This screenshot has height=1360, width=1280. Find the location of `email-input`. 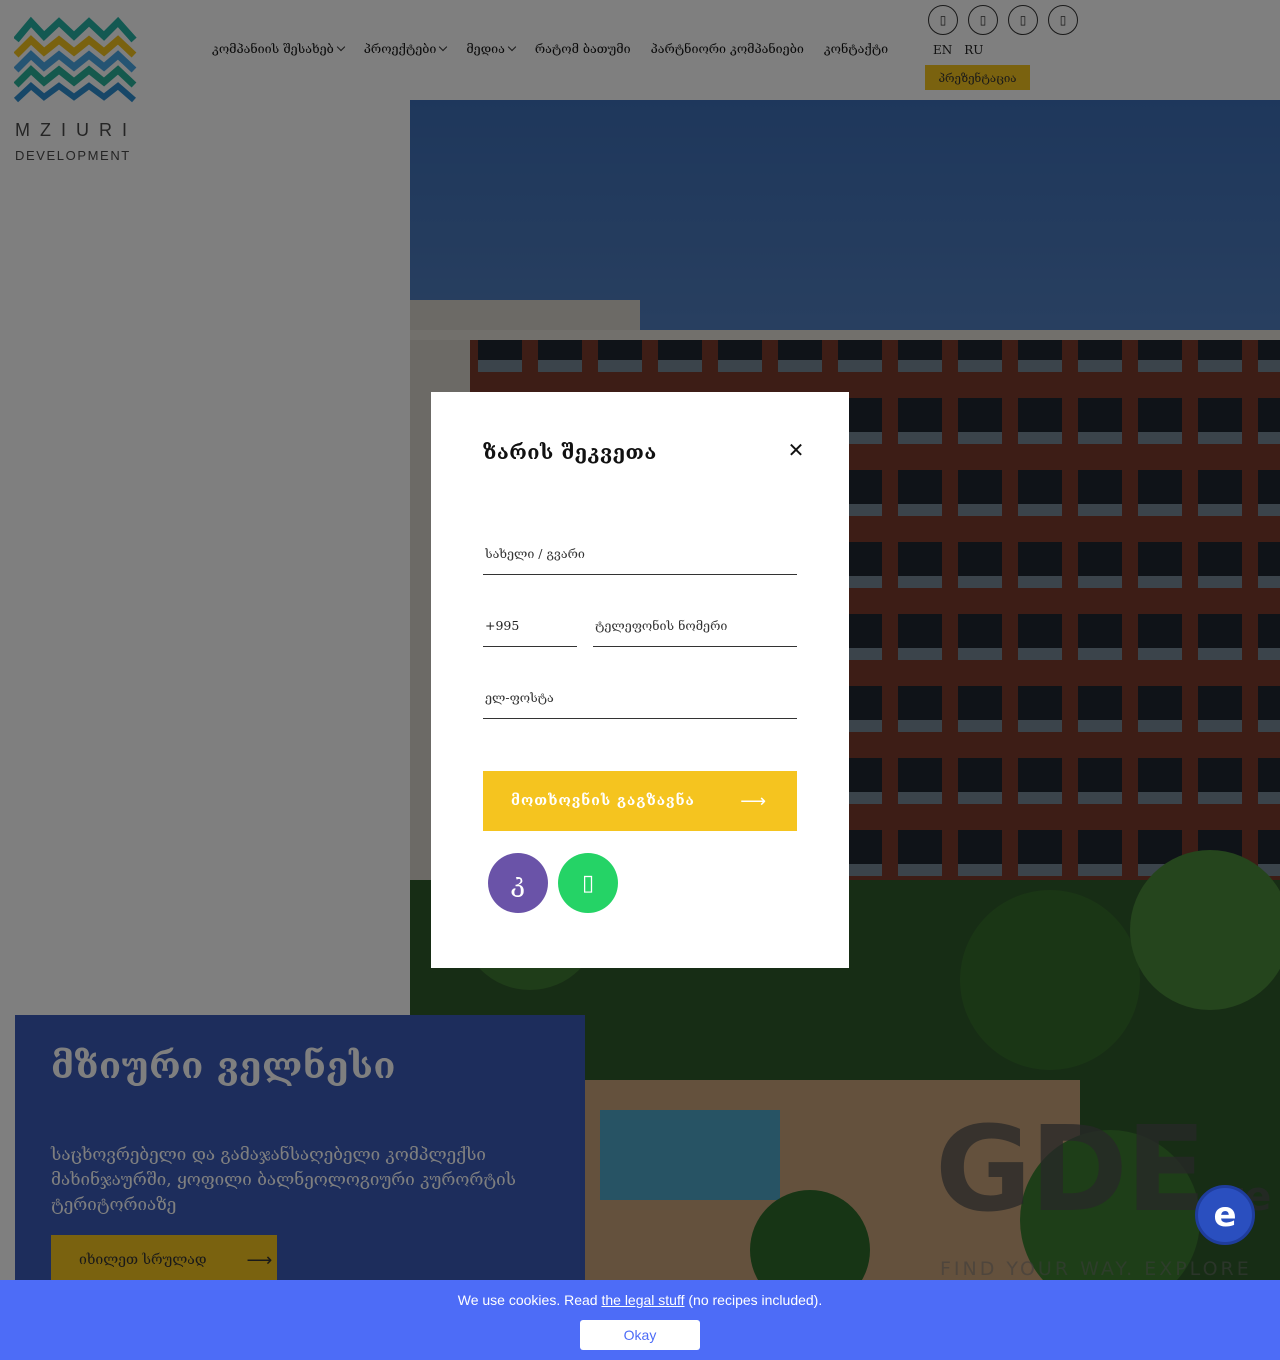

email-input is located at coordinates (640, 697).